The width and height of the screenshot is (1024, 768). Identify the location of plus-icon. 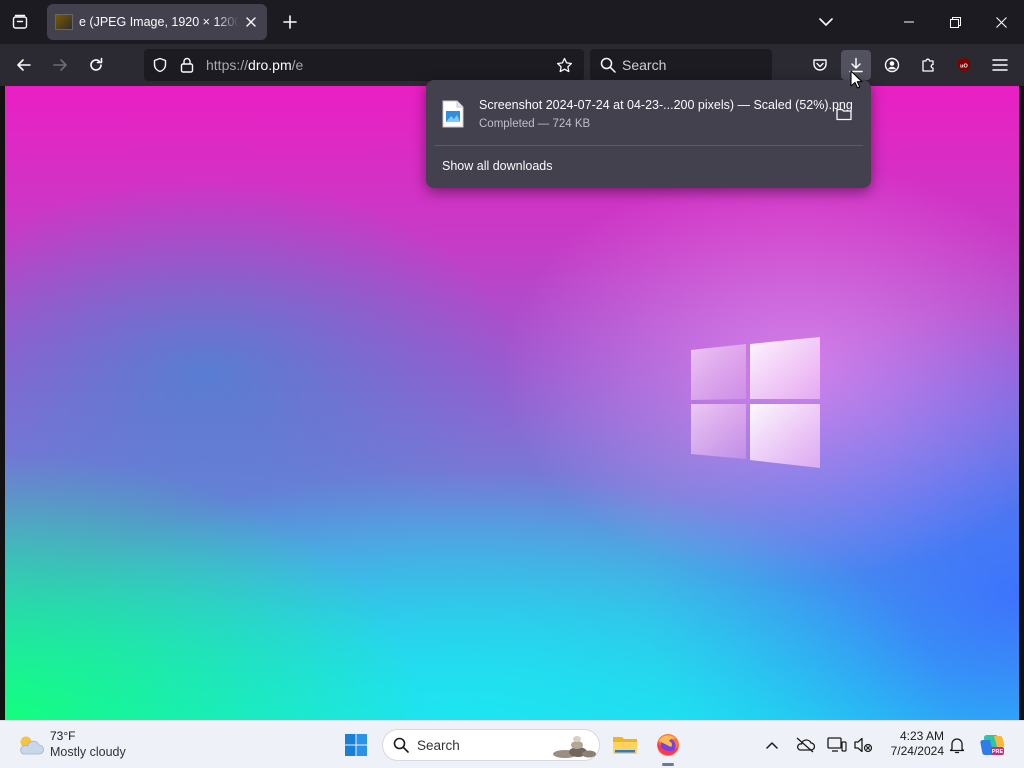
(290, 22).